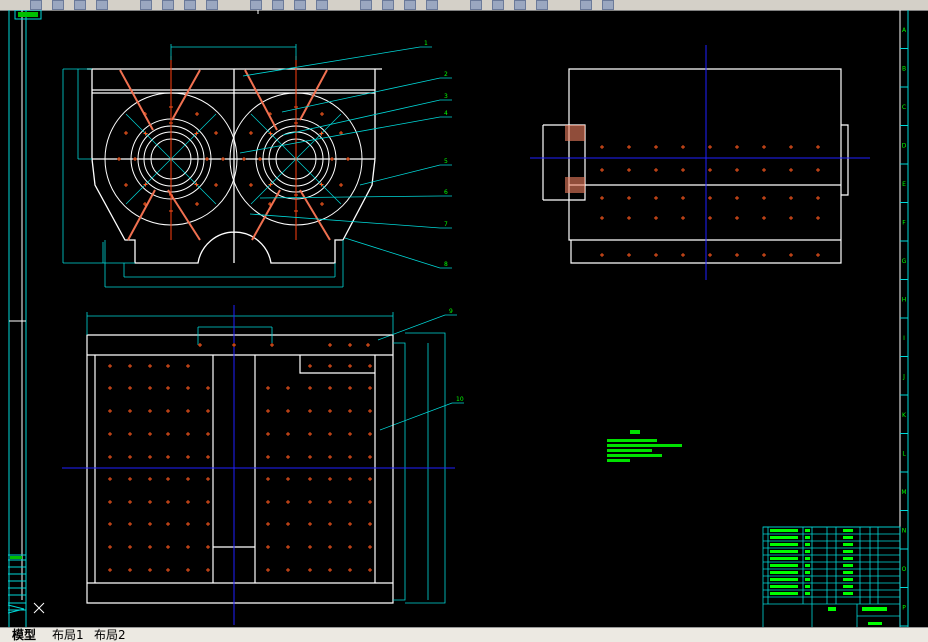 This screenshot has width=928, height=642. Describe the element at coordinates (446, 224) in the screenshot. I see `leader-number: 7` at that location.